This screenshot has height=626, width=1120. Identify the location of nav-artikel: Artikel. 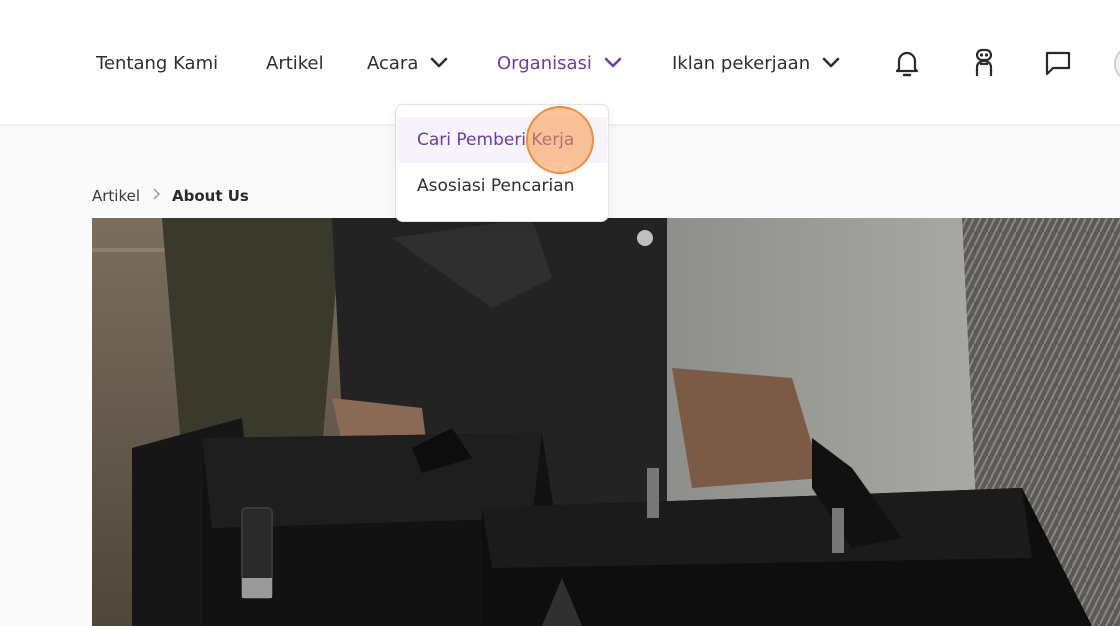
(295, 63).